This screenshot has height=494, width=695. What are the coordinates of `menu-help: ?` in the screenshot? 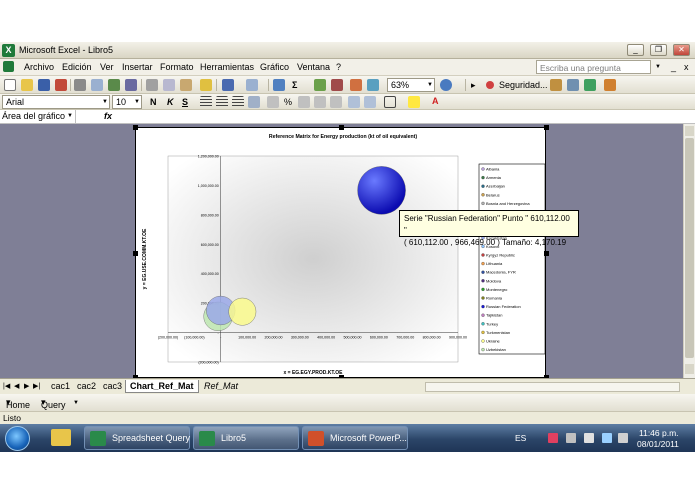 It's located at (338, 67).